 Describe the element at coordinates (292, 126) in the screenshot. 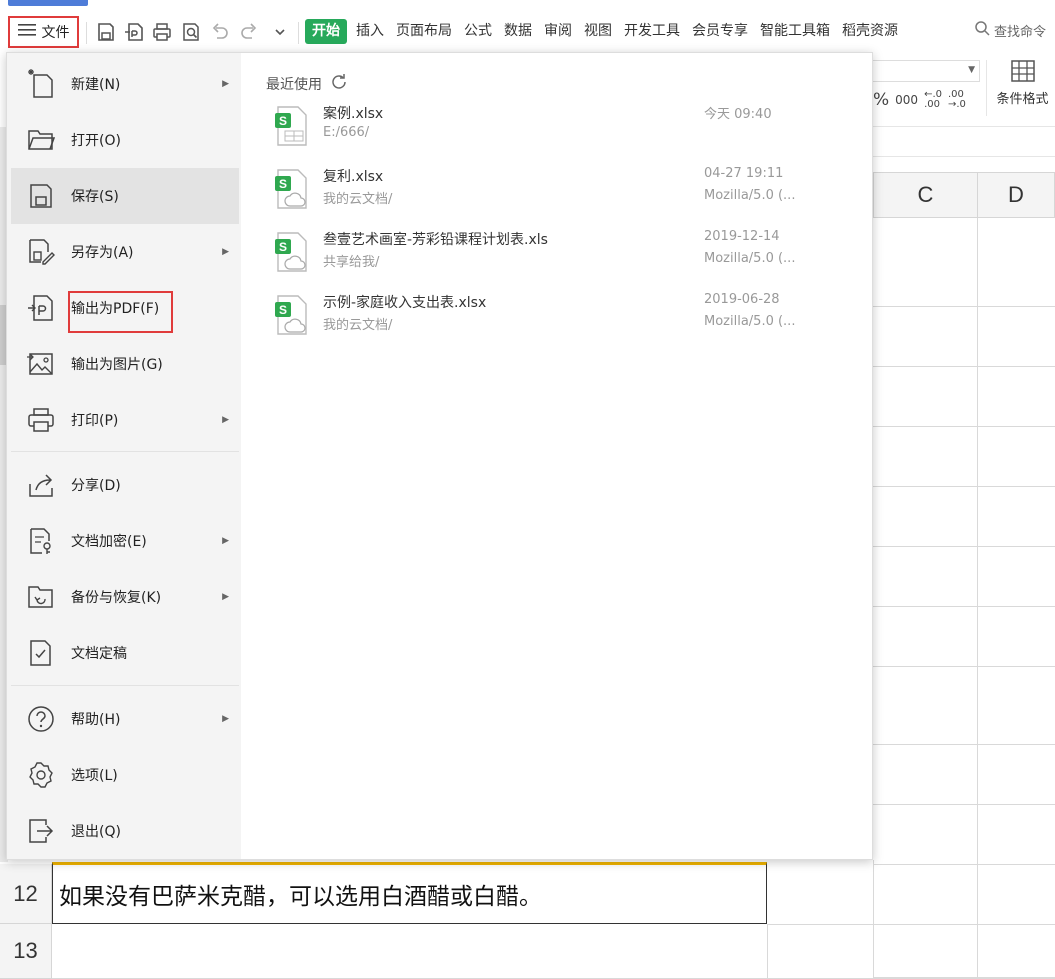

I see `spreadsheet-file-icon: S` at that location.